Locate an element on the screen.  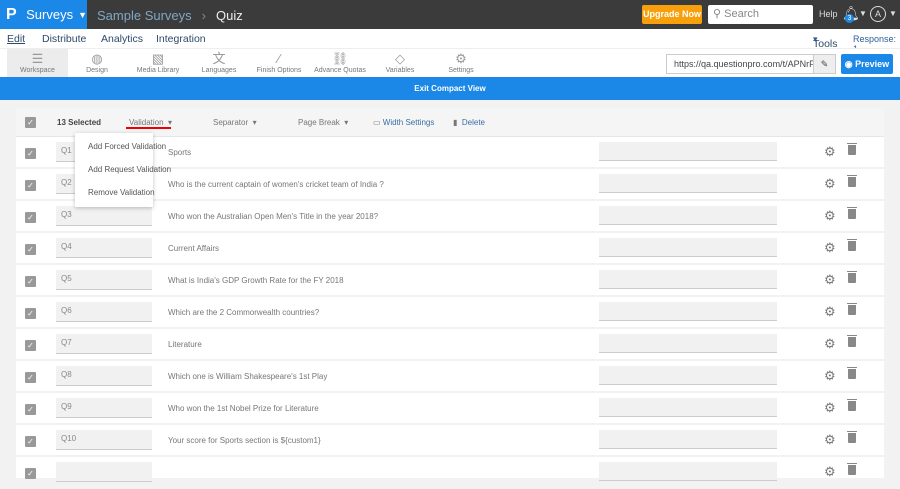
toolbar-media-library: ▧ Media Library is located at coordinates (158, 63).